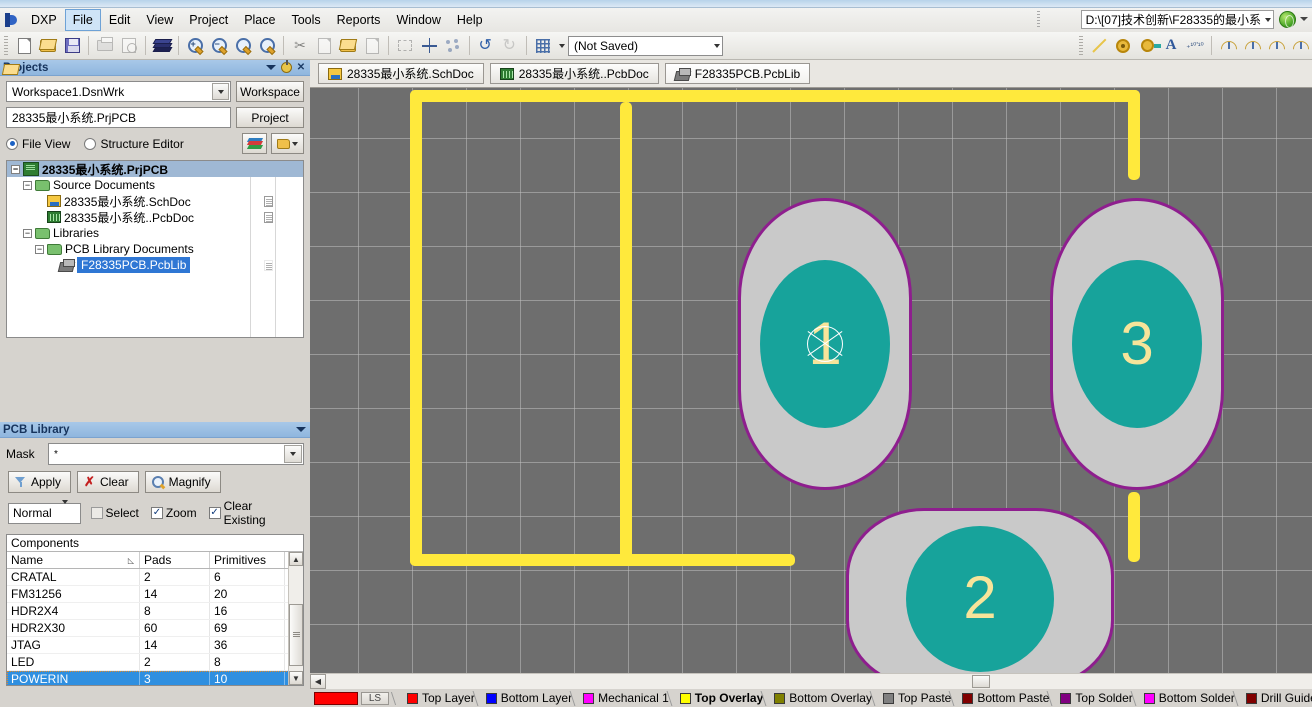 Image resolution: width=1312 pixels, height=707 pixels. I want to click on select-checkbox, so click(96, 513).